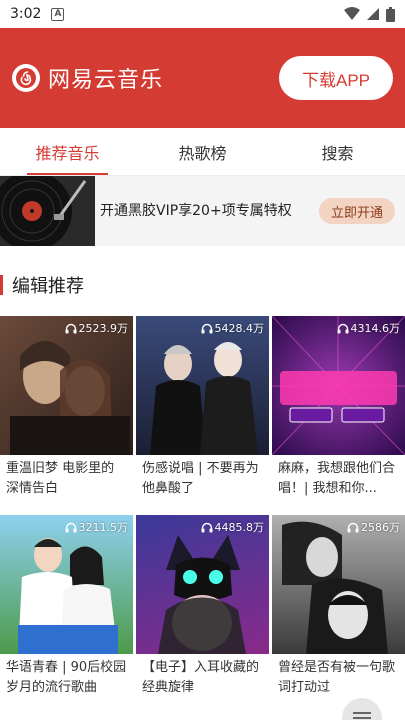  Describe the element at coordinates (337, 677) in the screenshot. I see `playlist-title: 曾经是否有被一句歌词打动过` at that location.